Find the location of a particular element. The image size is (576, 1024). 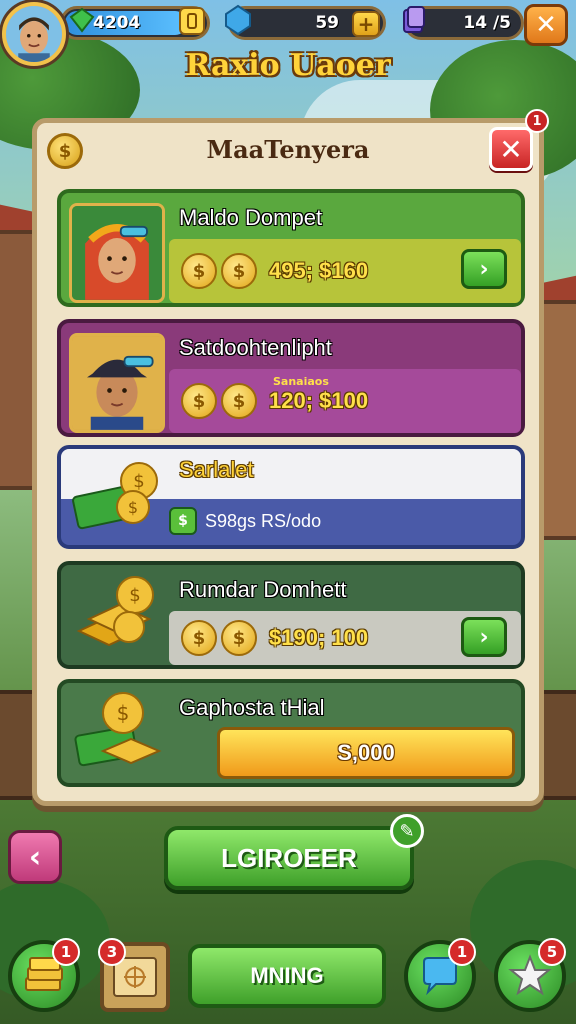

primary-action-button: LGIROEER is located at coordinates (289, 858).